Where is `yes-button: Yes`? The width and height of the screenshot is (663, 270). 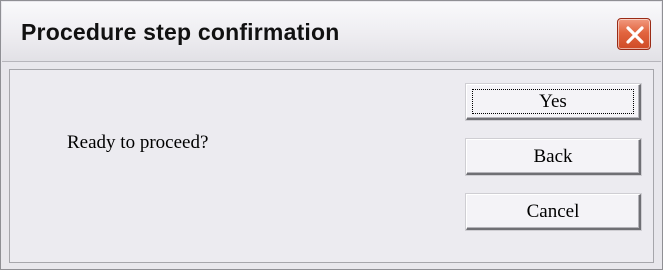
yes-button: Yes is located at coordinates (553, 102).